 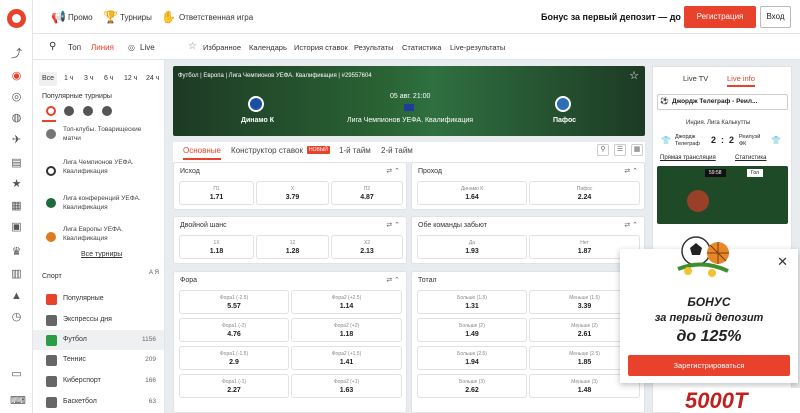 I want to click on tournament-item: Лига конференций УЕФА. Квалификация, so click(x=110, y=203).